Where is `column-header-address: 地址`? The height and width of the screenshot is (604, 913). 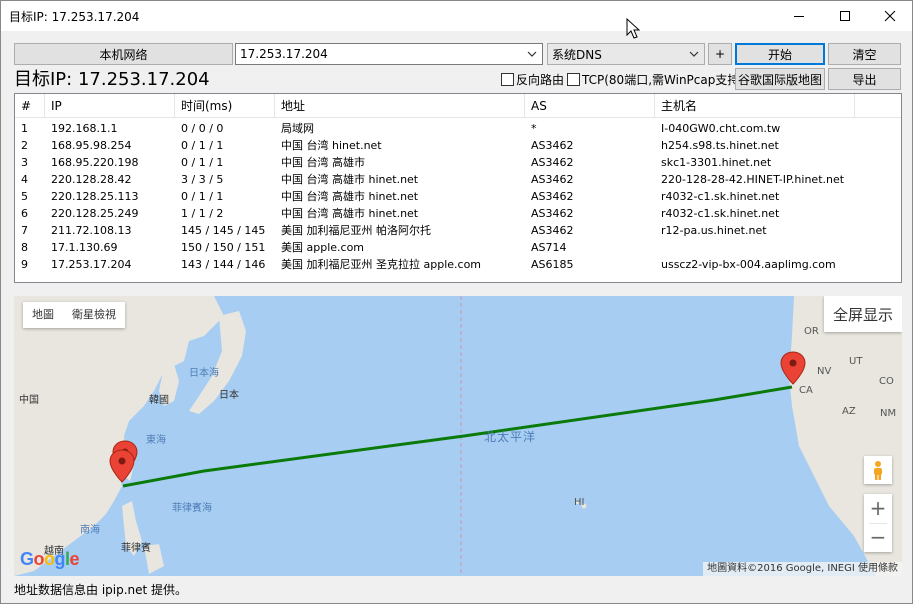
column-header-address: 地址 is located at coordinates (400, 106).